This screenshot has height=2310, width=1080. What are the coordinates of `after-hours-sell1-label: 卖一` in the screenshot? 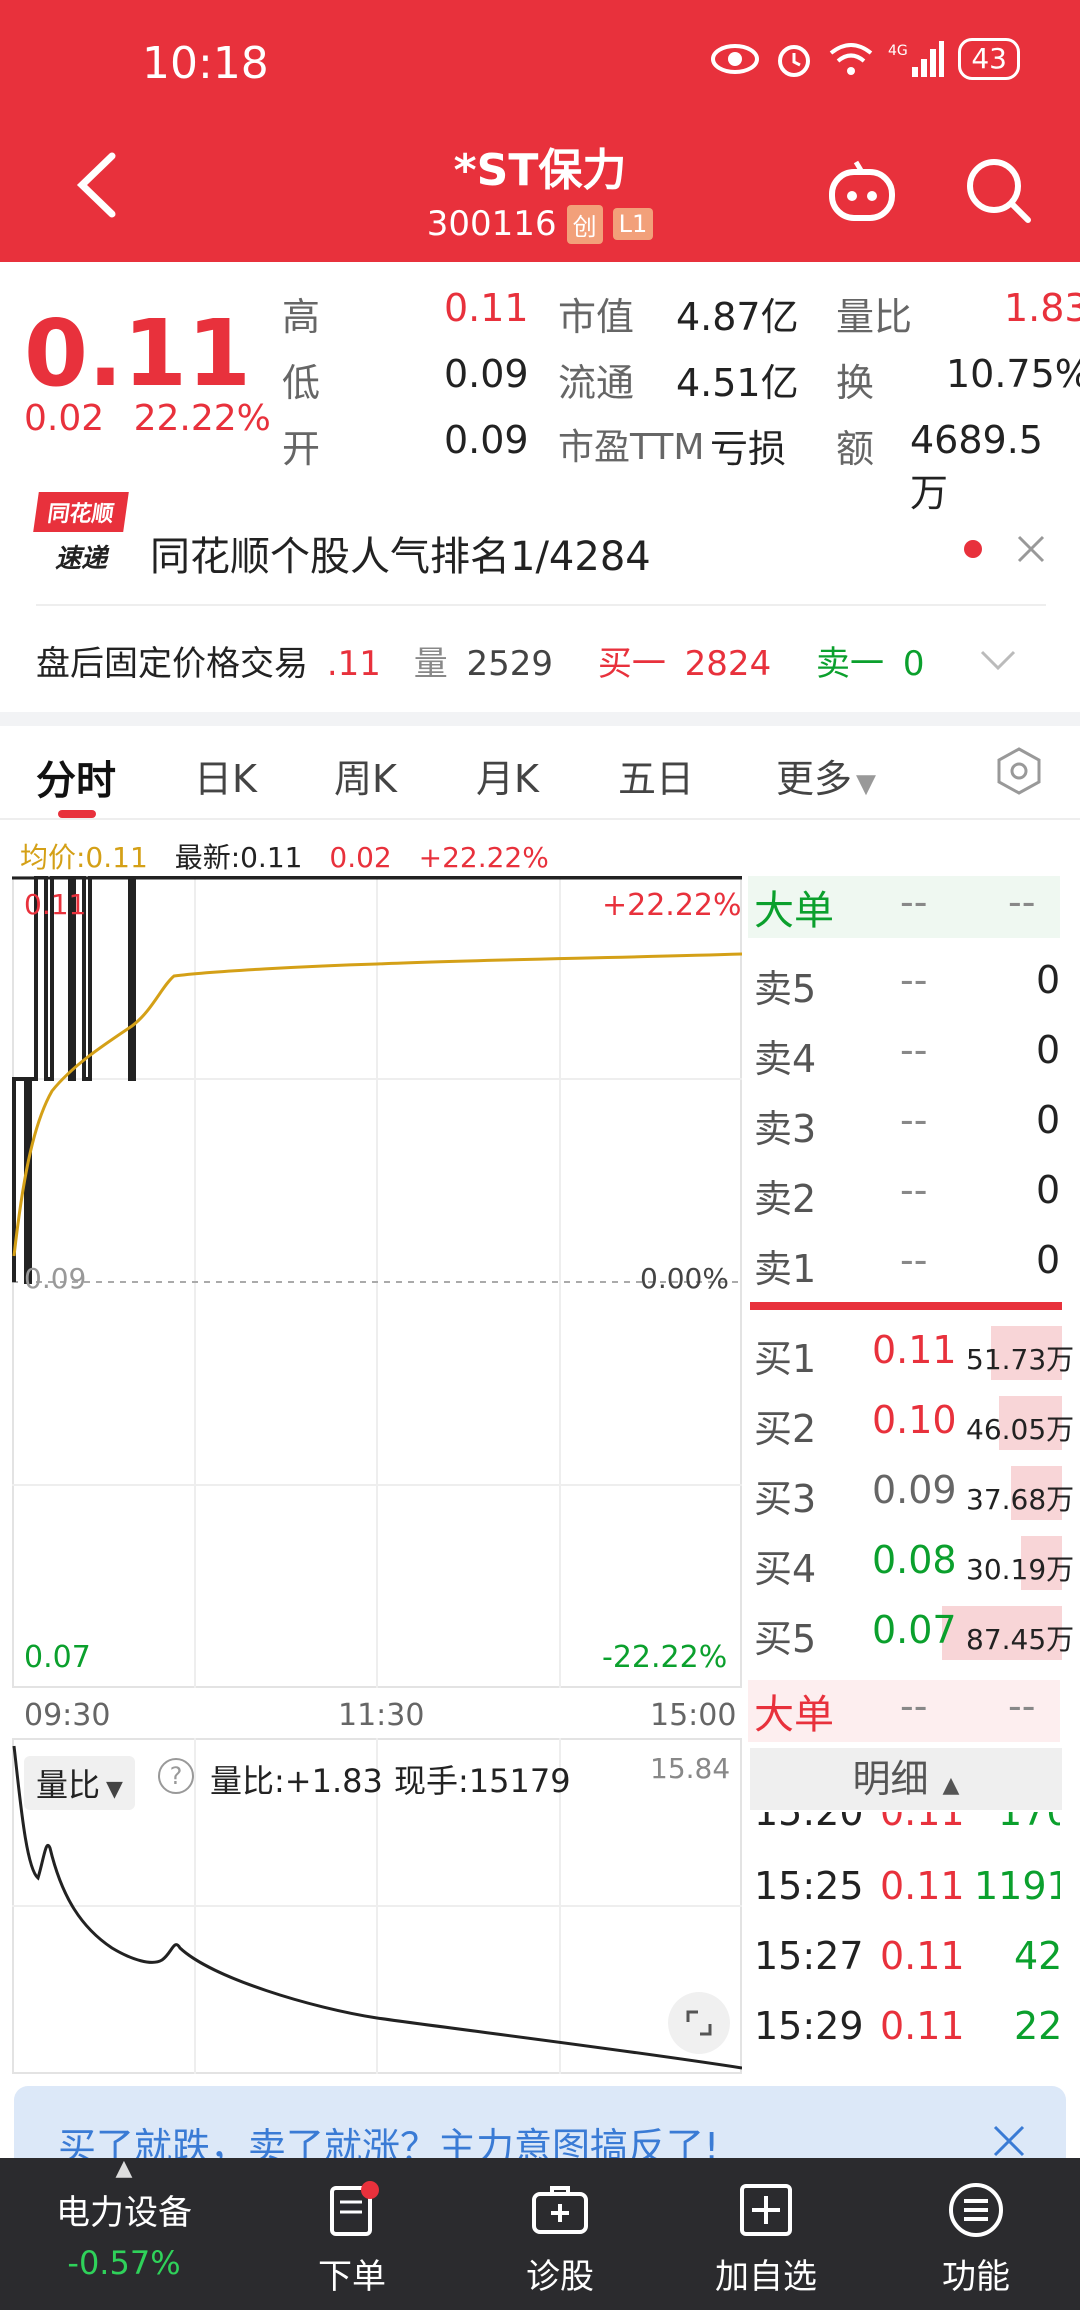 It's located at (850, 664).